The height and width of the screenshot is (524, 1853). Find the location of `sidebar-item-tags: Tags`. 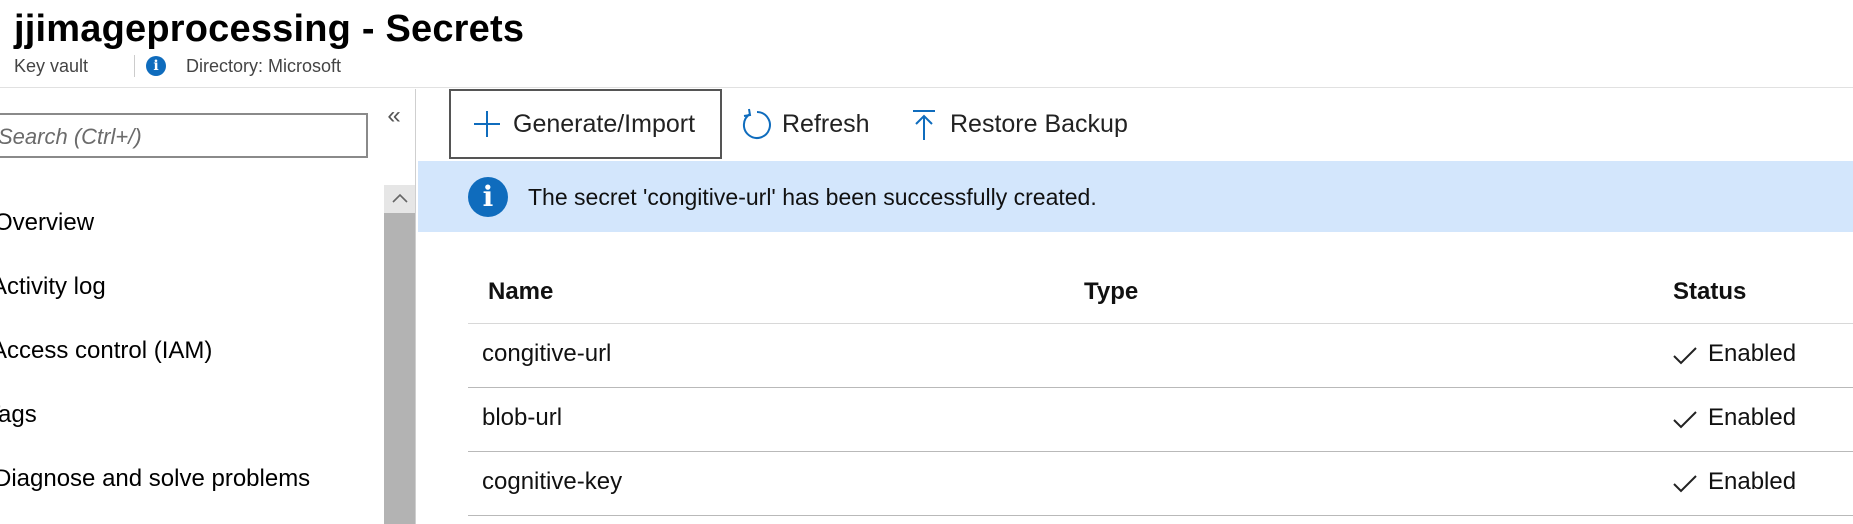

sidebar-item-tags: Tags is located at coordinates (18, 415).